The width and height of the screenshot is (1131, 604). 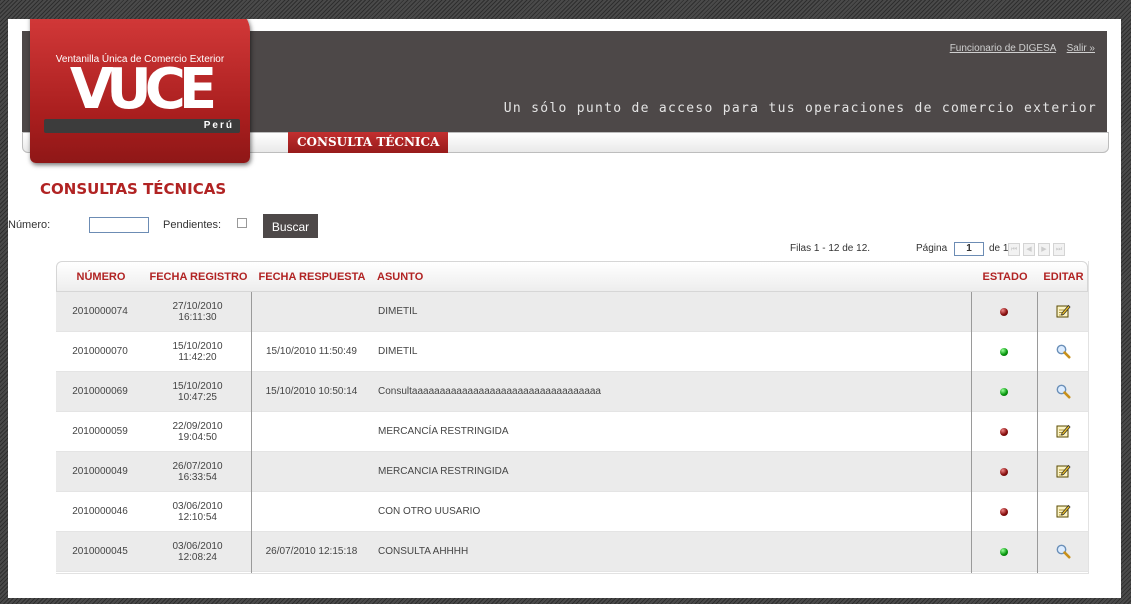 I want to click on numero-cell: 2010000069, so click(x=100, y=391).